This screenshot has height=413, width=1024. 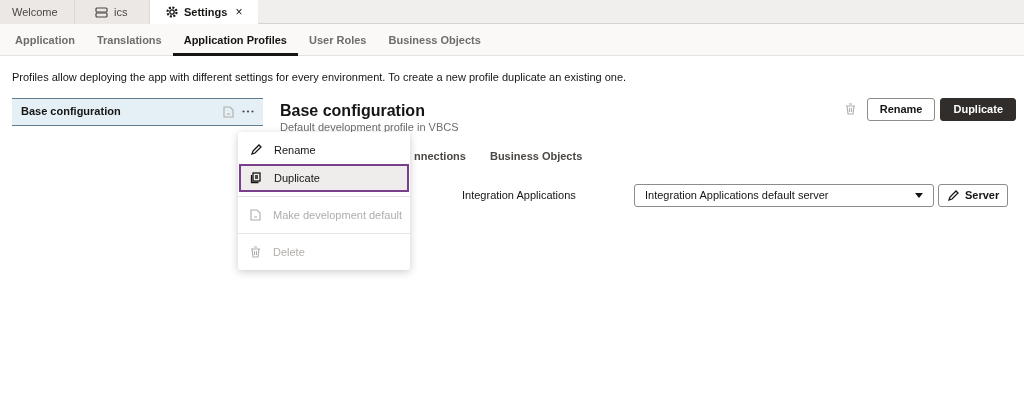 What do you see at coordinates (112, 12) in the screenshot?
I see `editor-tab: ics` at bounding box center [112, 12].